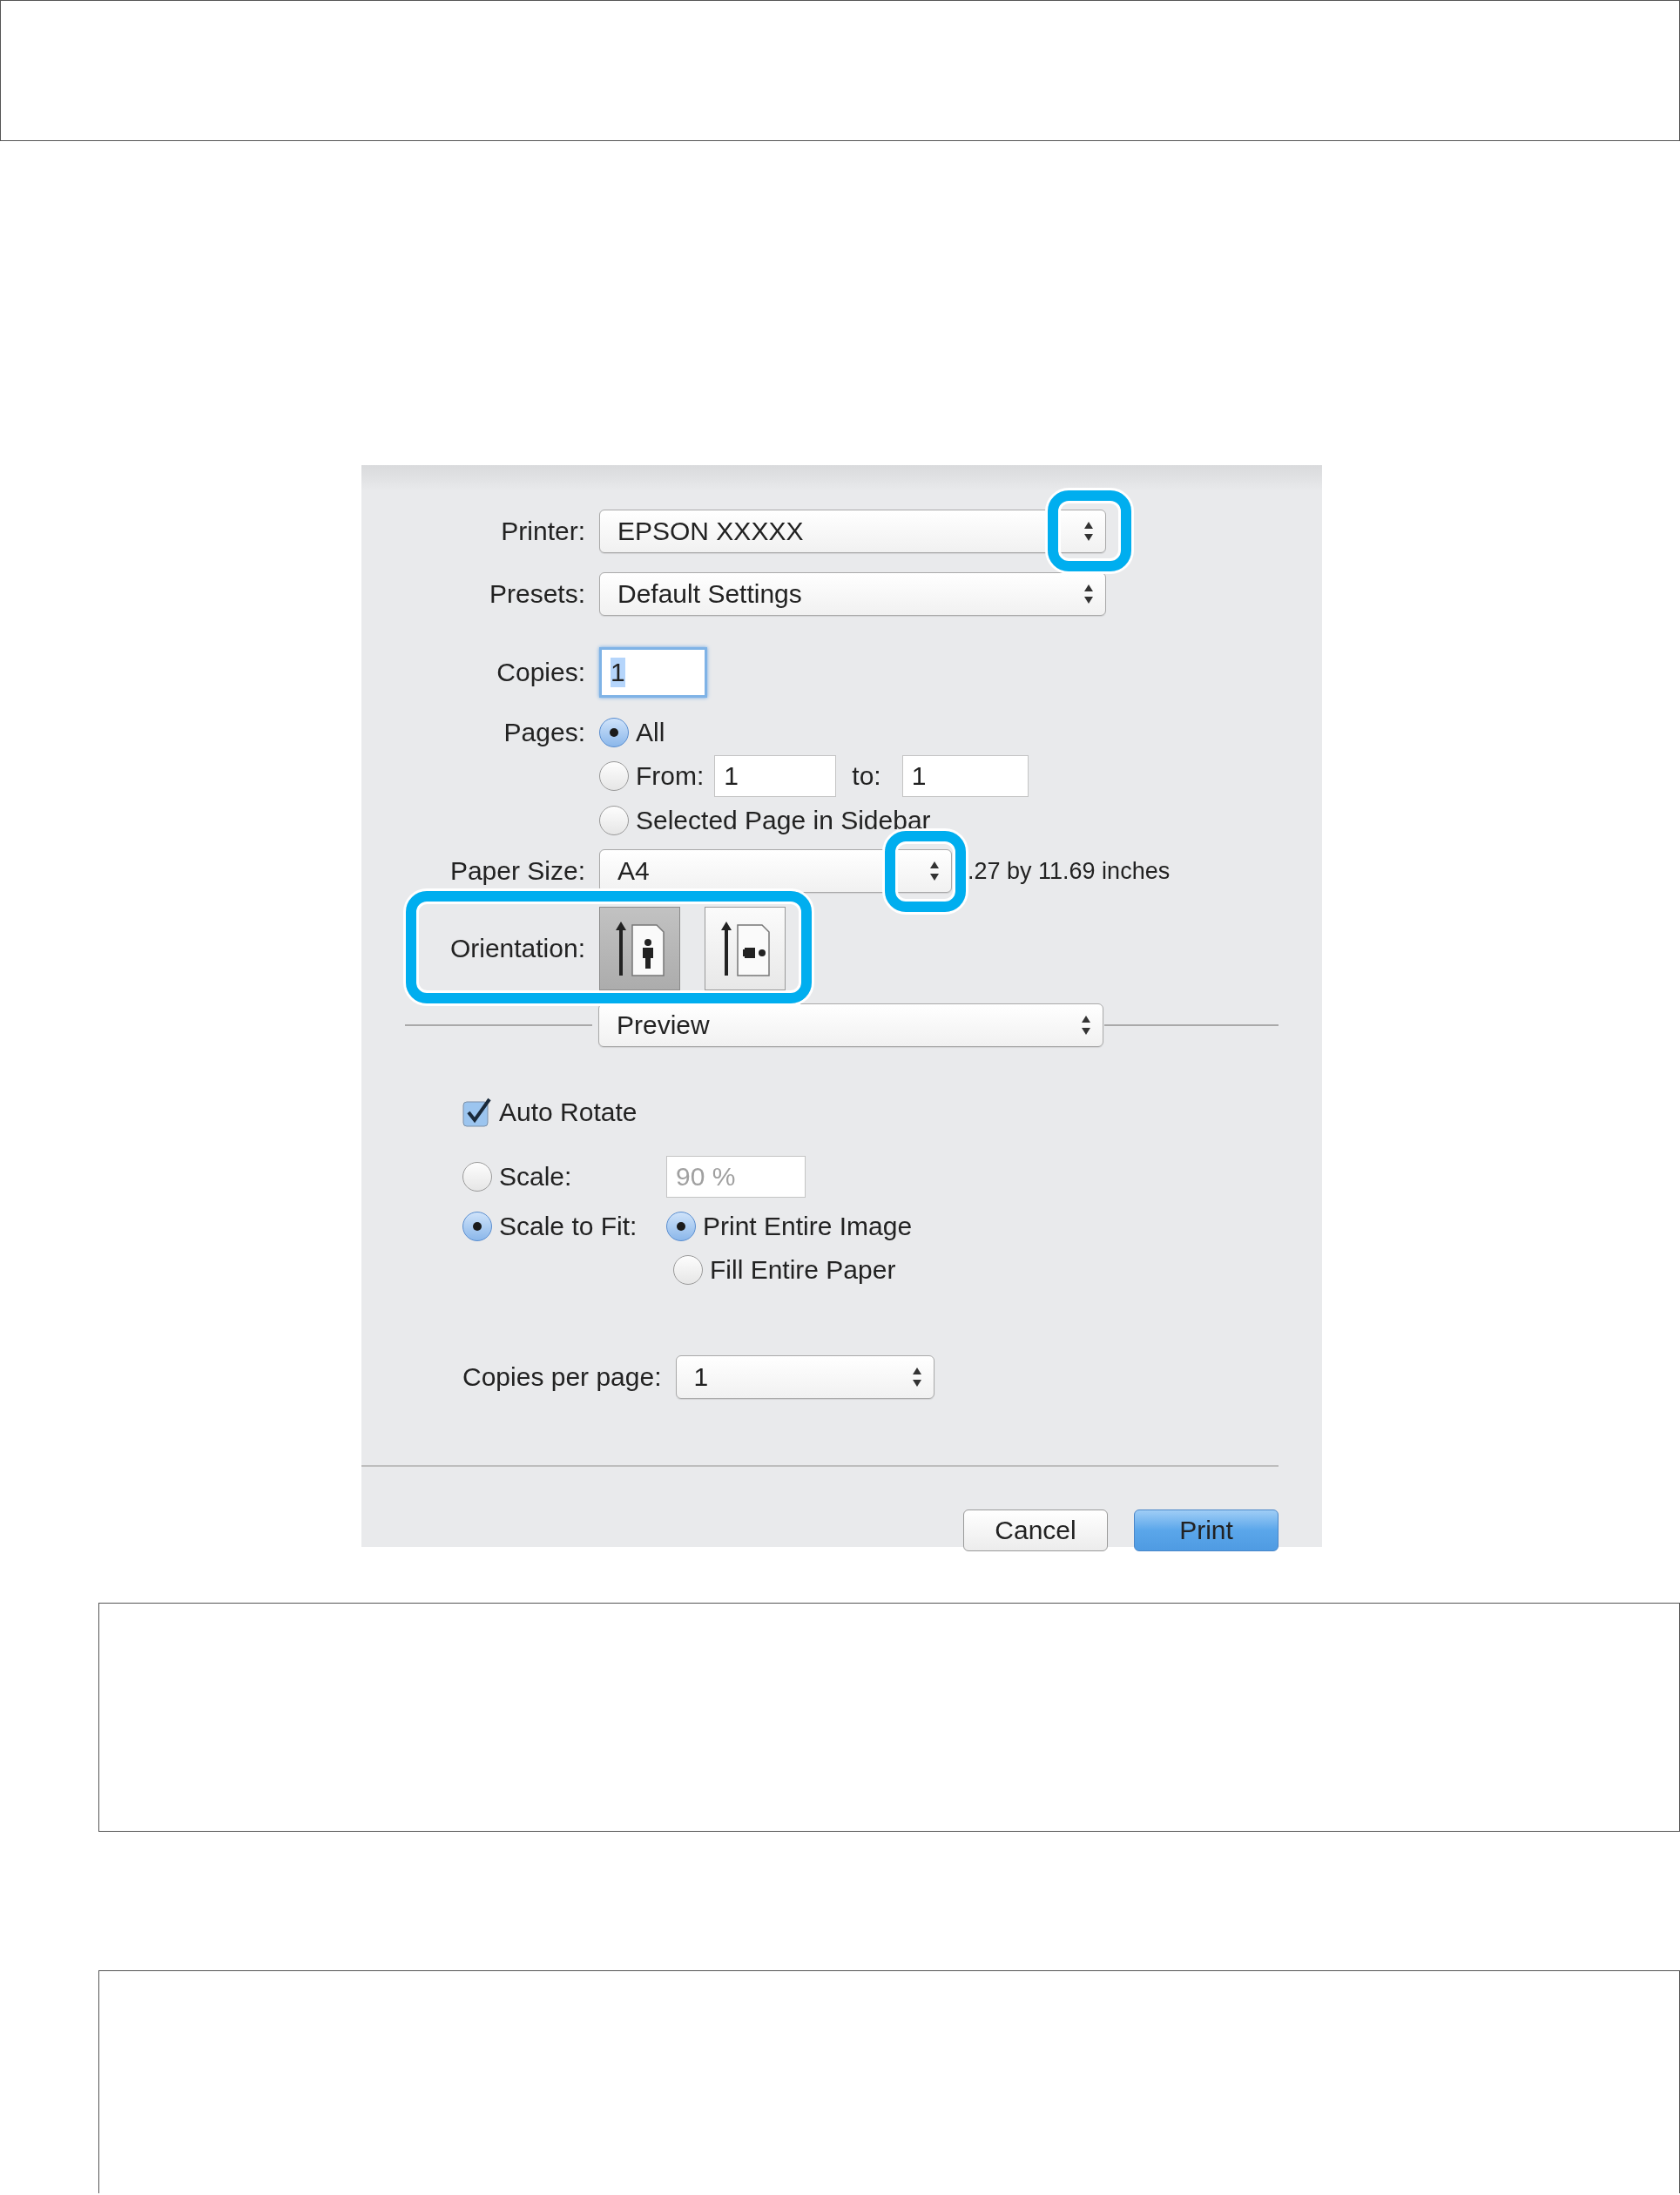 This screenshot has width=1680, height=2195. I want to click on checkbox-label: Auto Rotate, so click(568, 1112).